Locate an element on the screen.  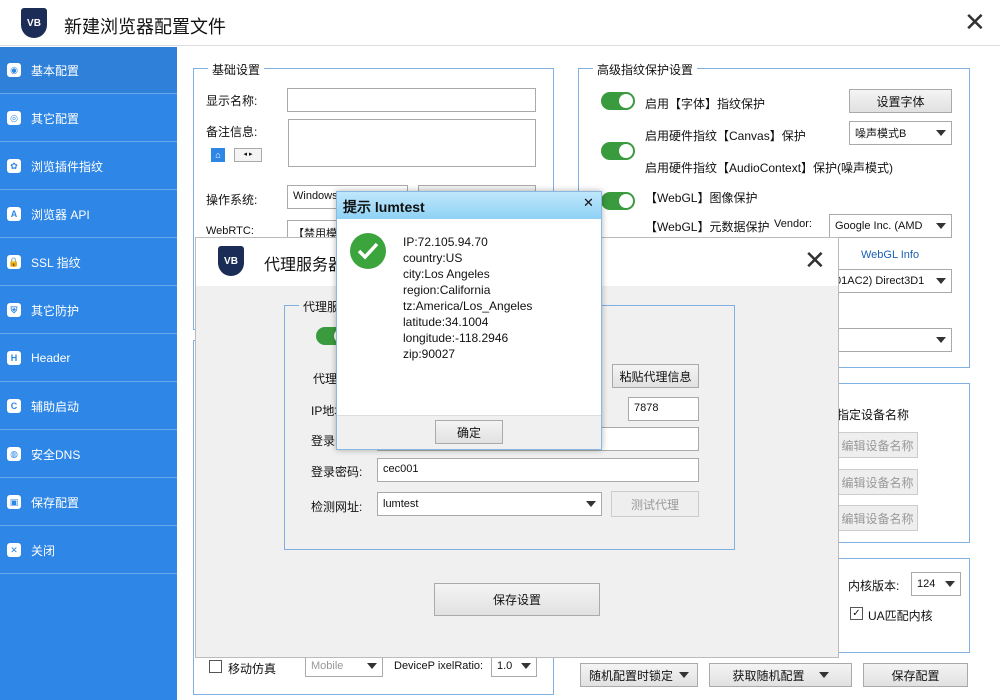
sidebar-item-1: ◎ 其它配置 is located at coordinates (88, 118).